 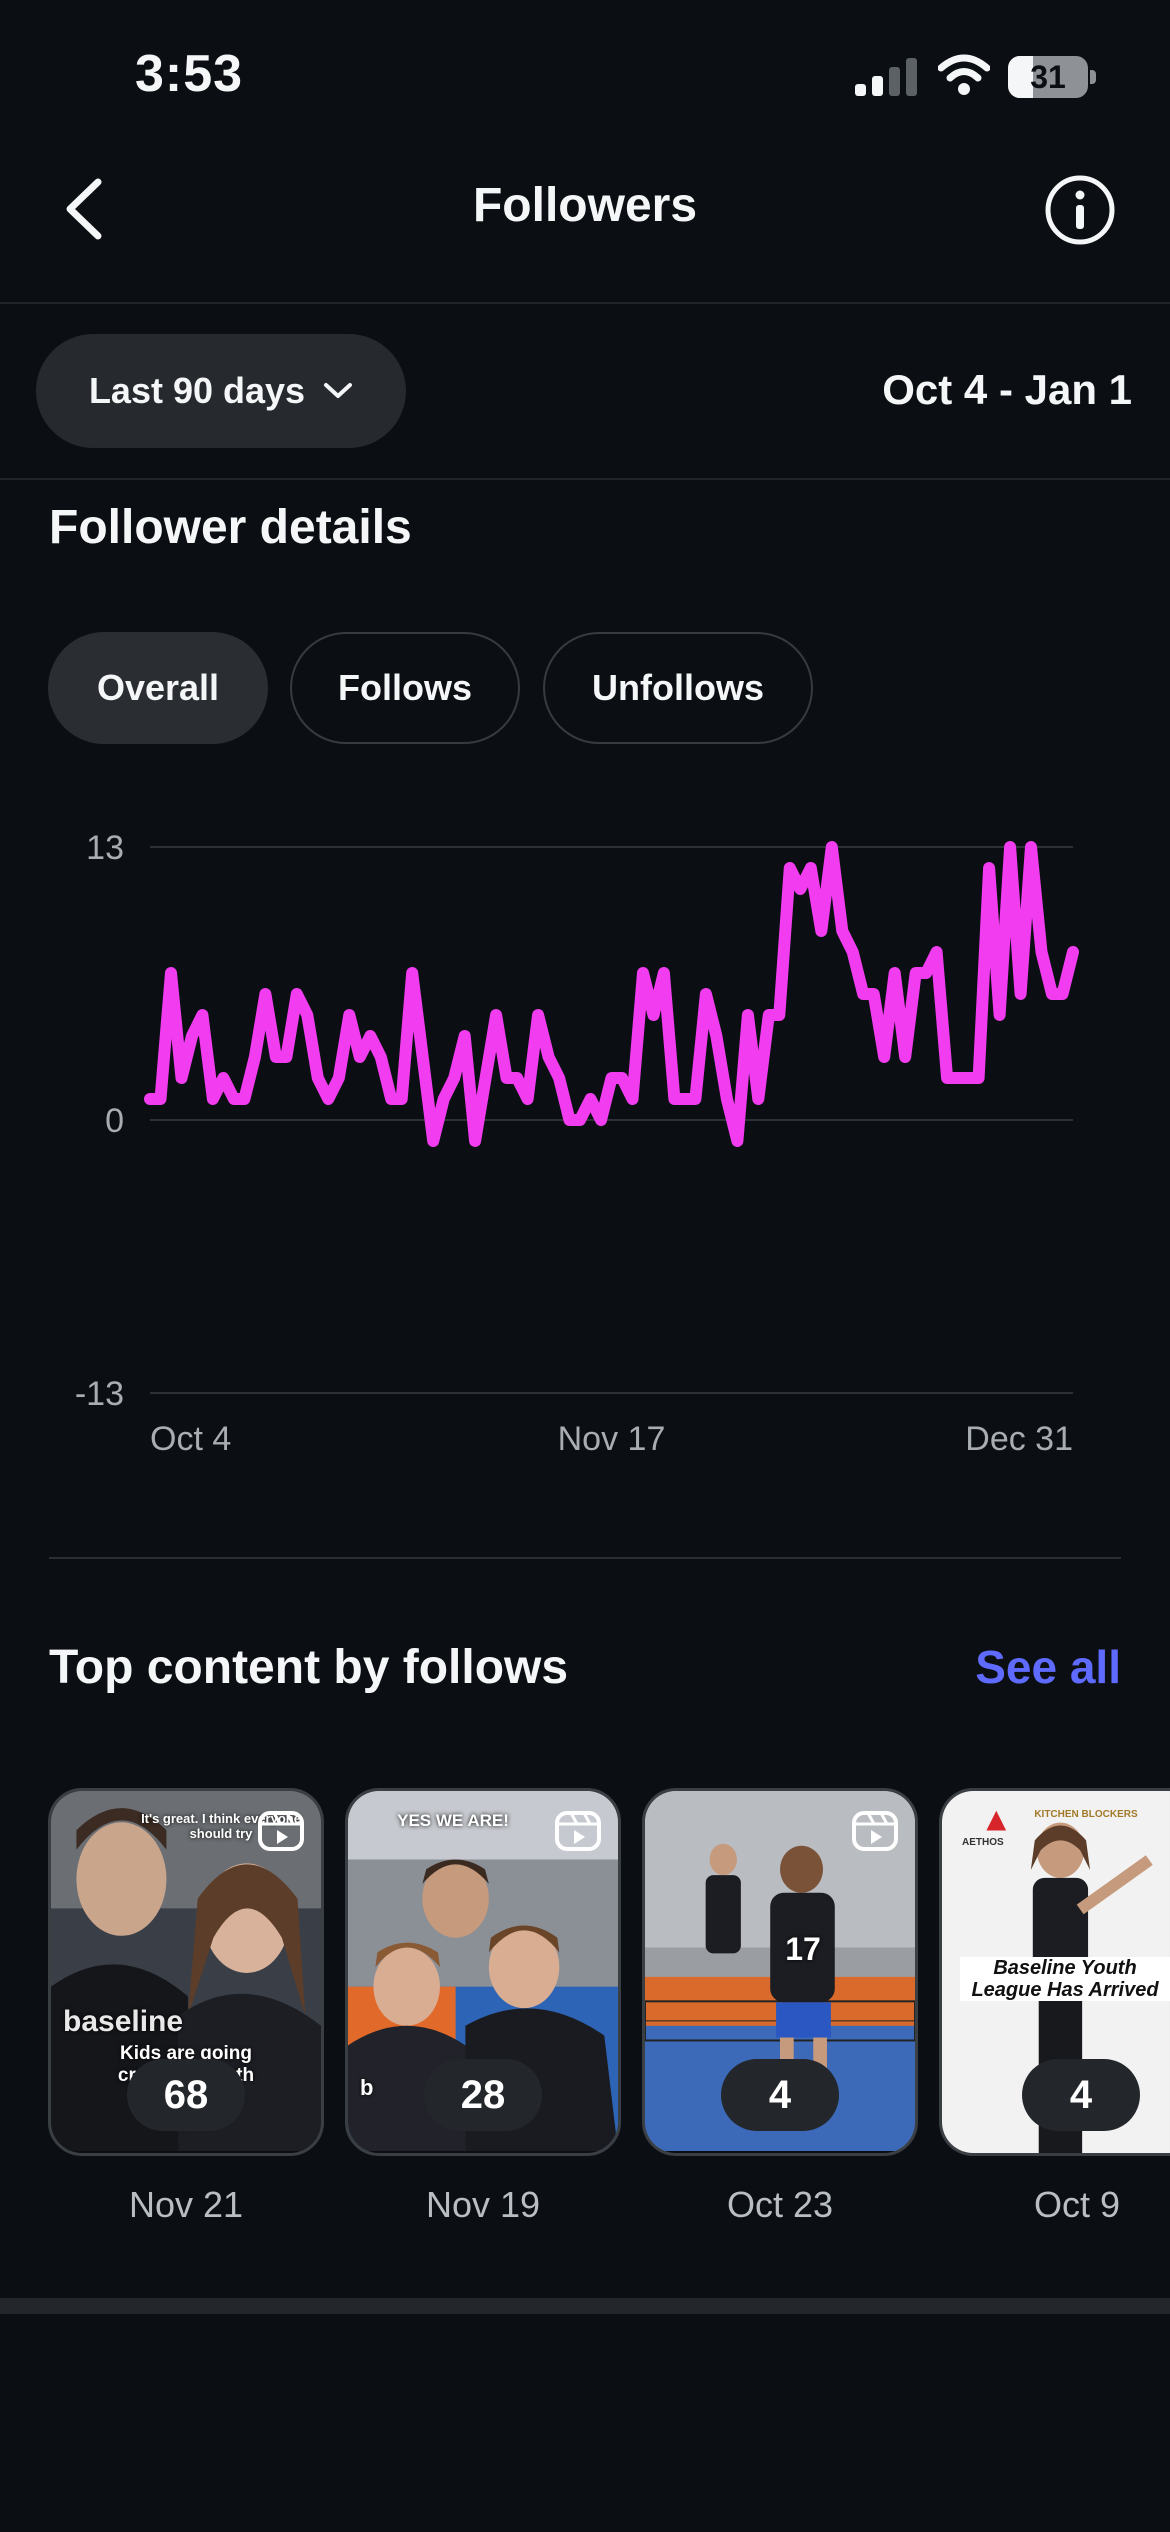 I want to click on info-icon, so click(x=1080, y=210).